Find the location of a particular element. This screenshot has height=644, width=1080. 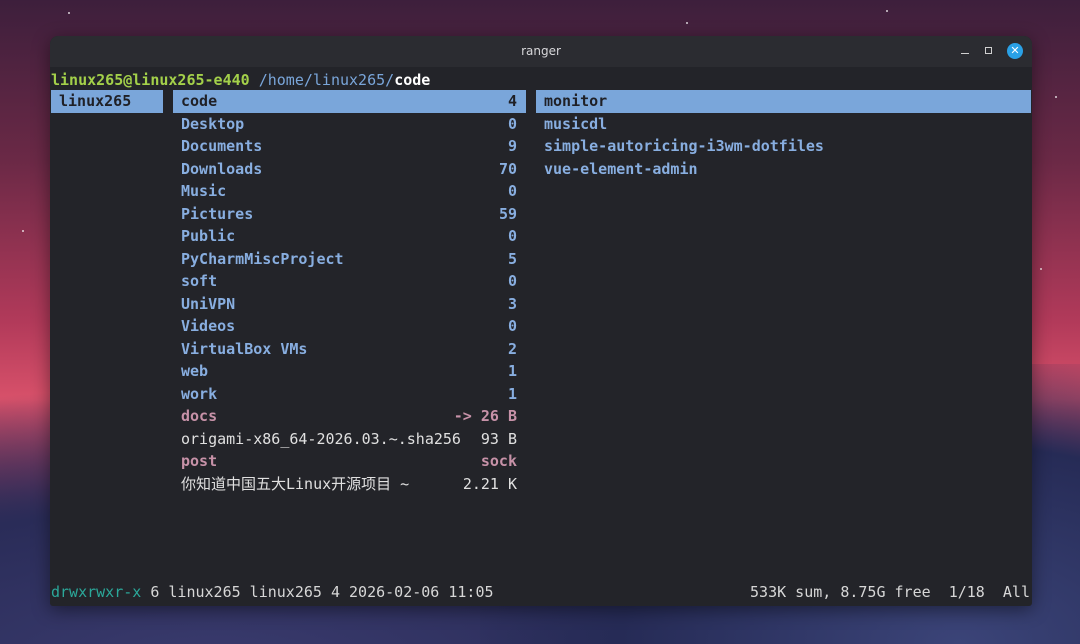

maximize-button is located at coordinates (989, 51).